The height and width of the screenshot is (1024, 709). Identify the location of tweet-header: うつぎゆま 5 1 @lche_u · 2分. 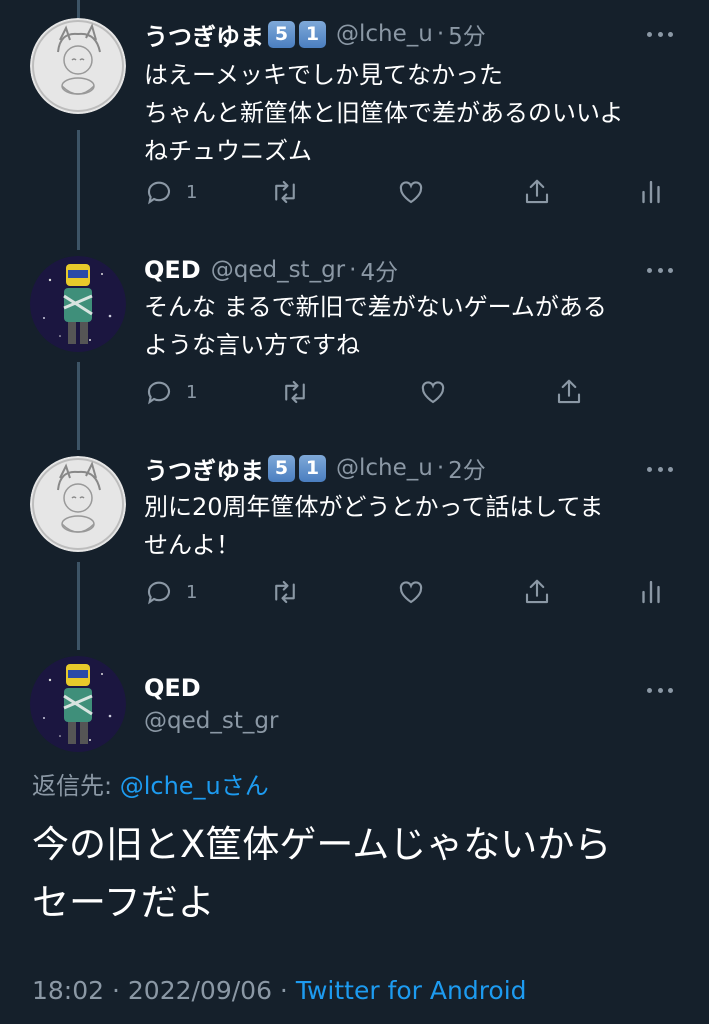
(315, 468).